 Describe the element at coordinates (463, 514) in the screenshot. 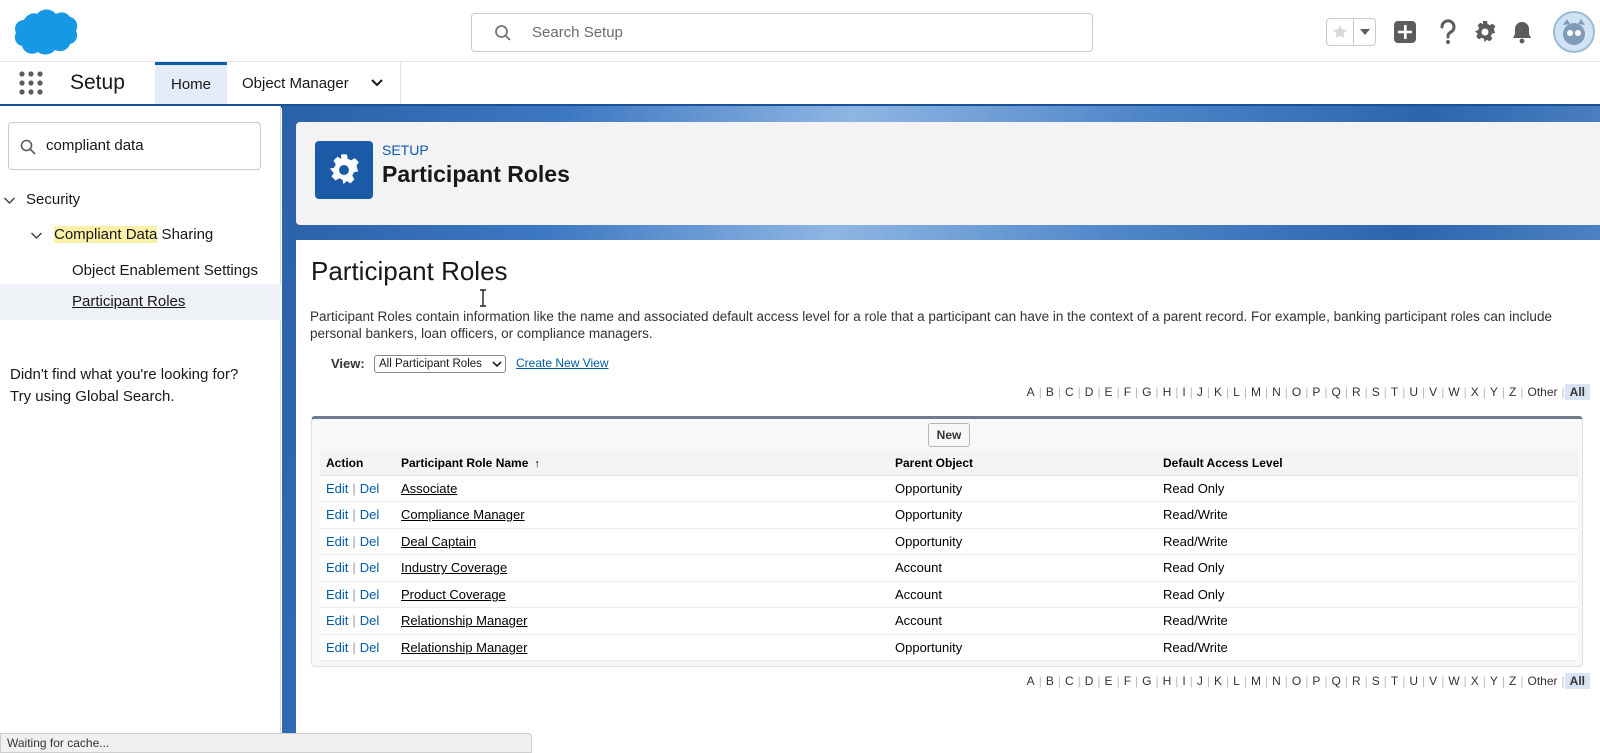

I see `role-name-link: Compliance Manager` at that location.